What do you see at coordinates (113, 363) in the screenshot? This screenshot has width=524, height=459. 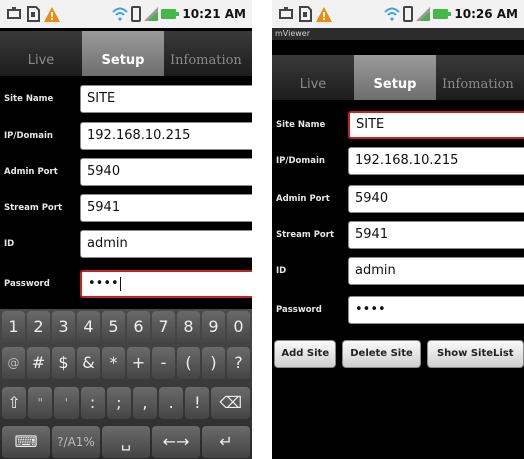 I see `key-asterisk: *` at bounding box center [113, 363].